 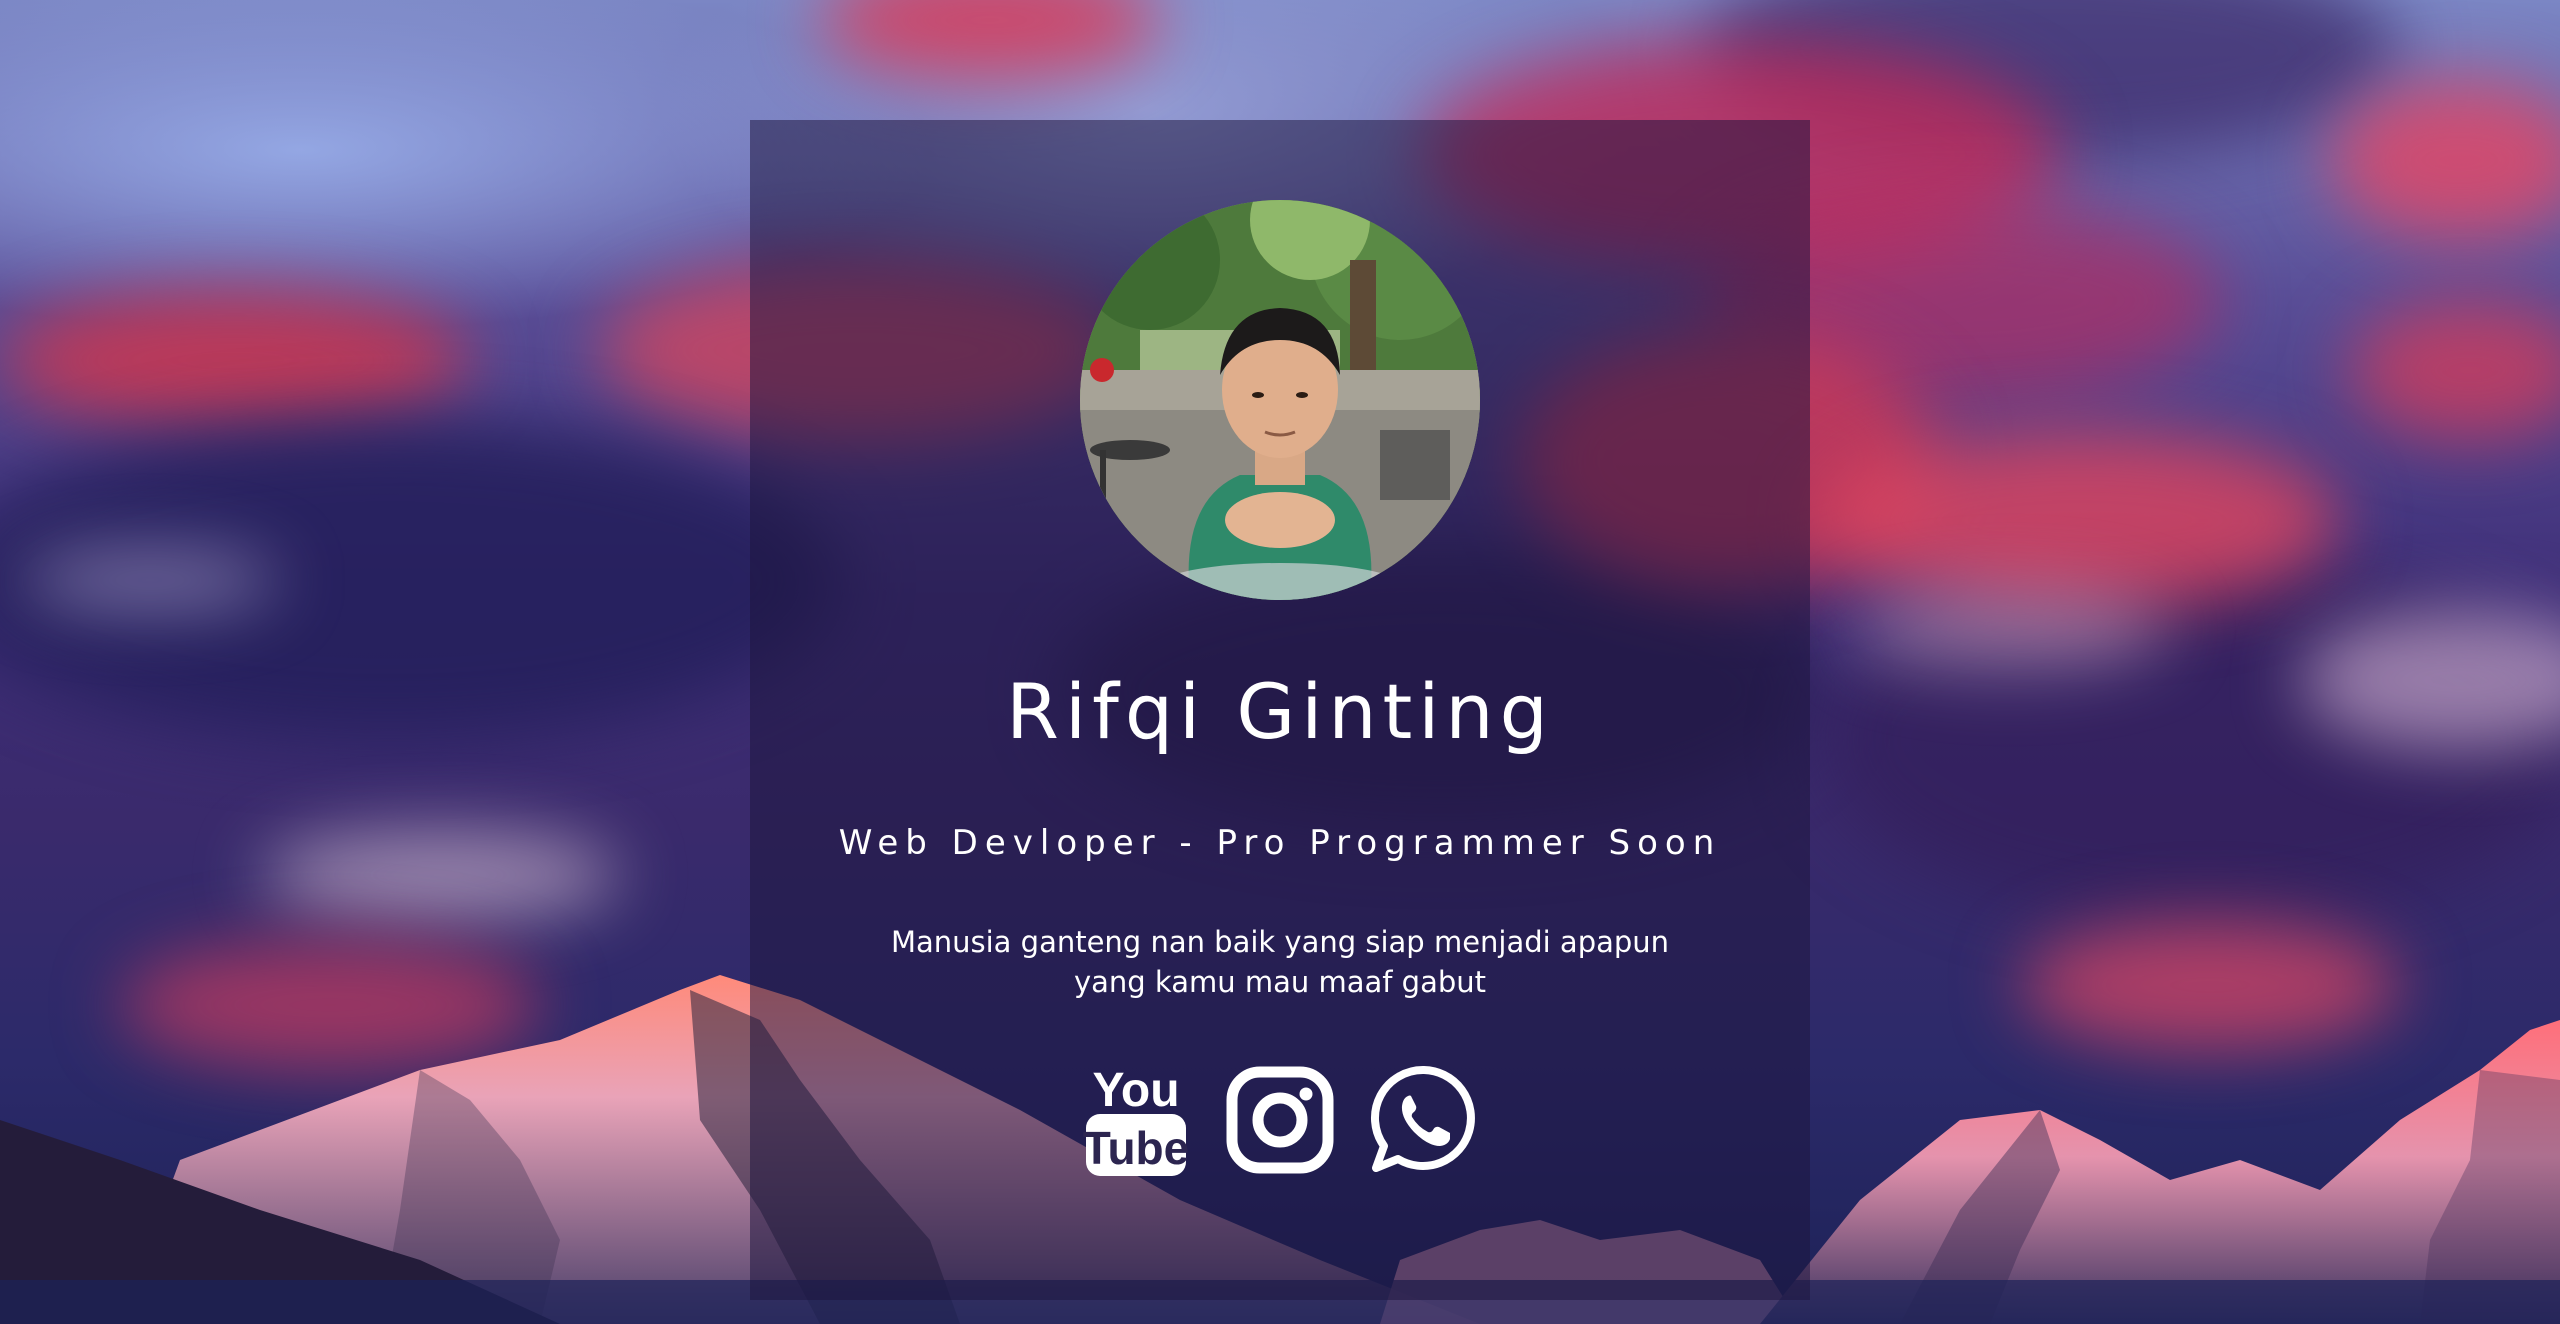 I want to click on bio-line-2: yang kamu mau maaf gabut, so click(x=1280, y=982).